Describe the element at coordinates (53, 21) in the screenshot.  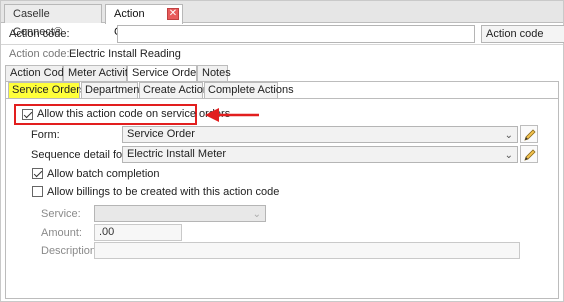
I see `doc-tab-caselle-connect: Caselle Connect®` at that location.